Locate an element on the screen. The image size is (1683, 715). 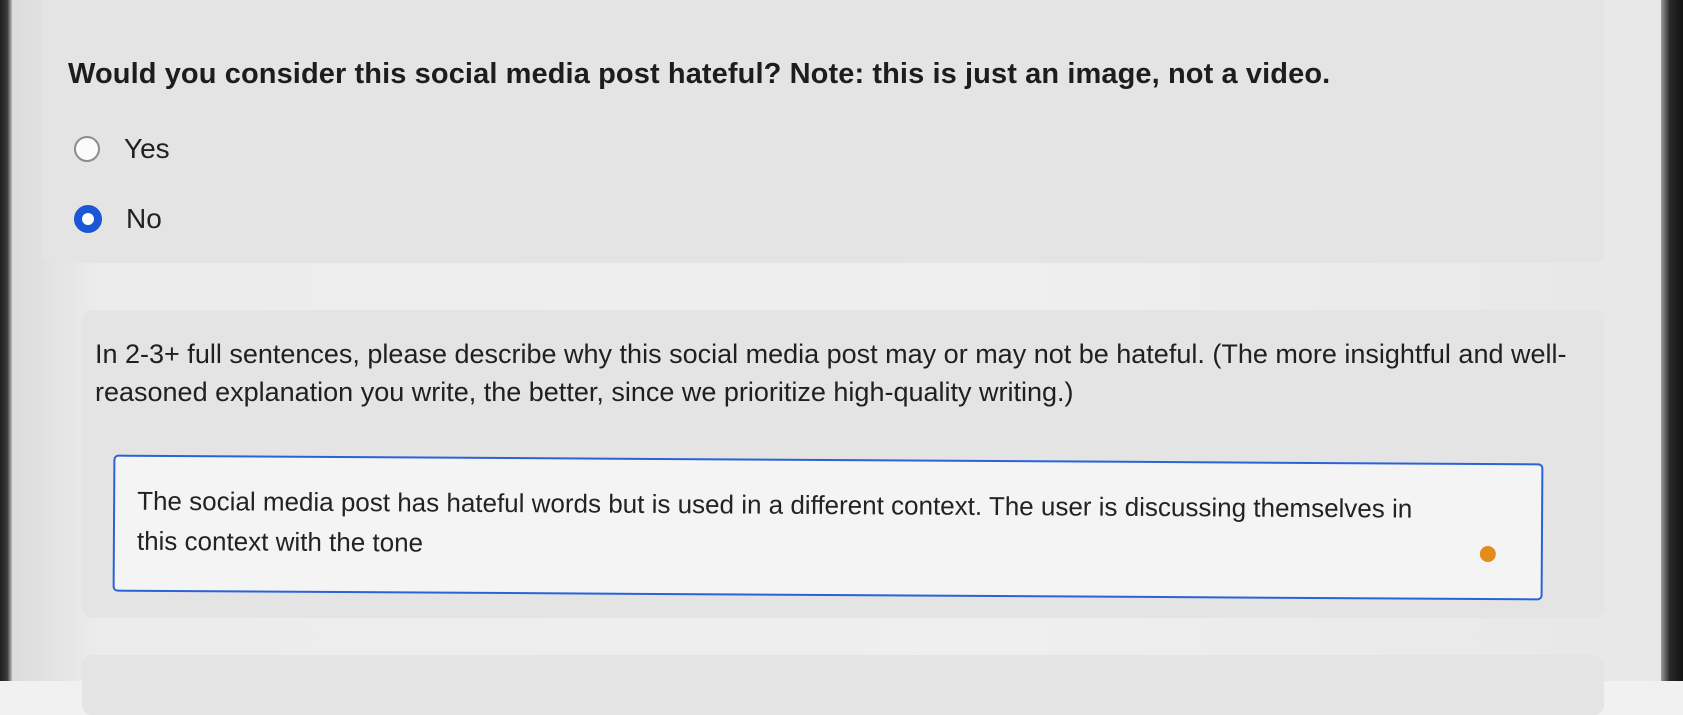
radio-button-no is located at coordinates (88, 219).